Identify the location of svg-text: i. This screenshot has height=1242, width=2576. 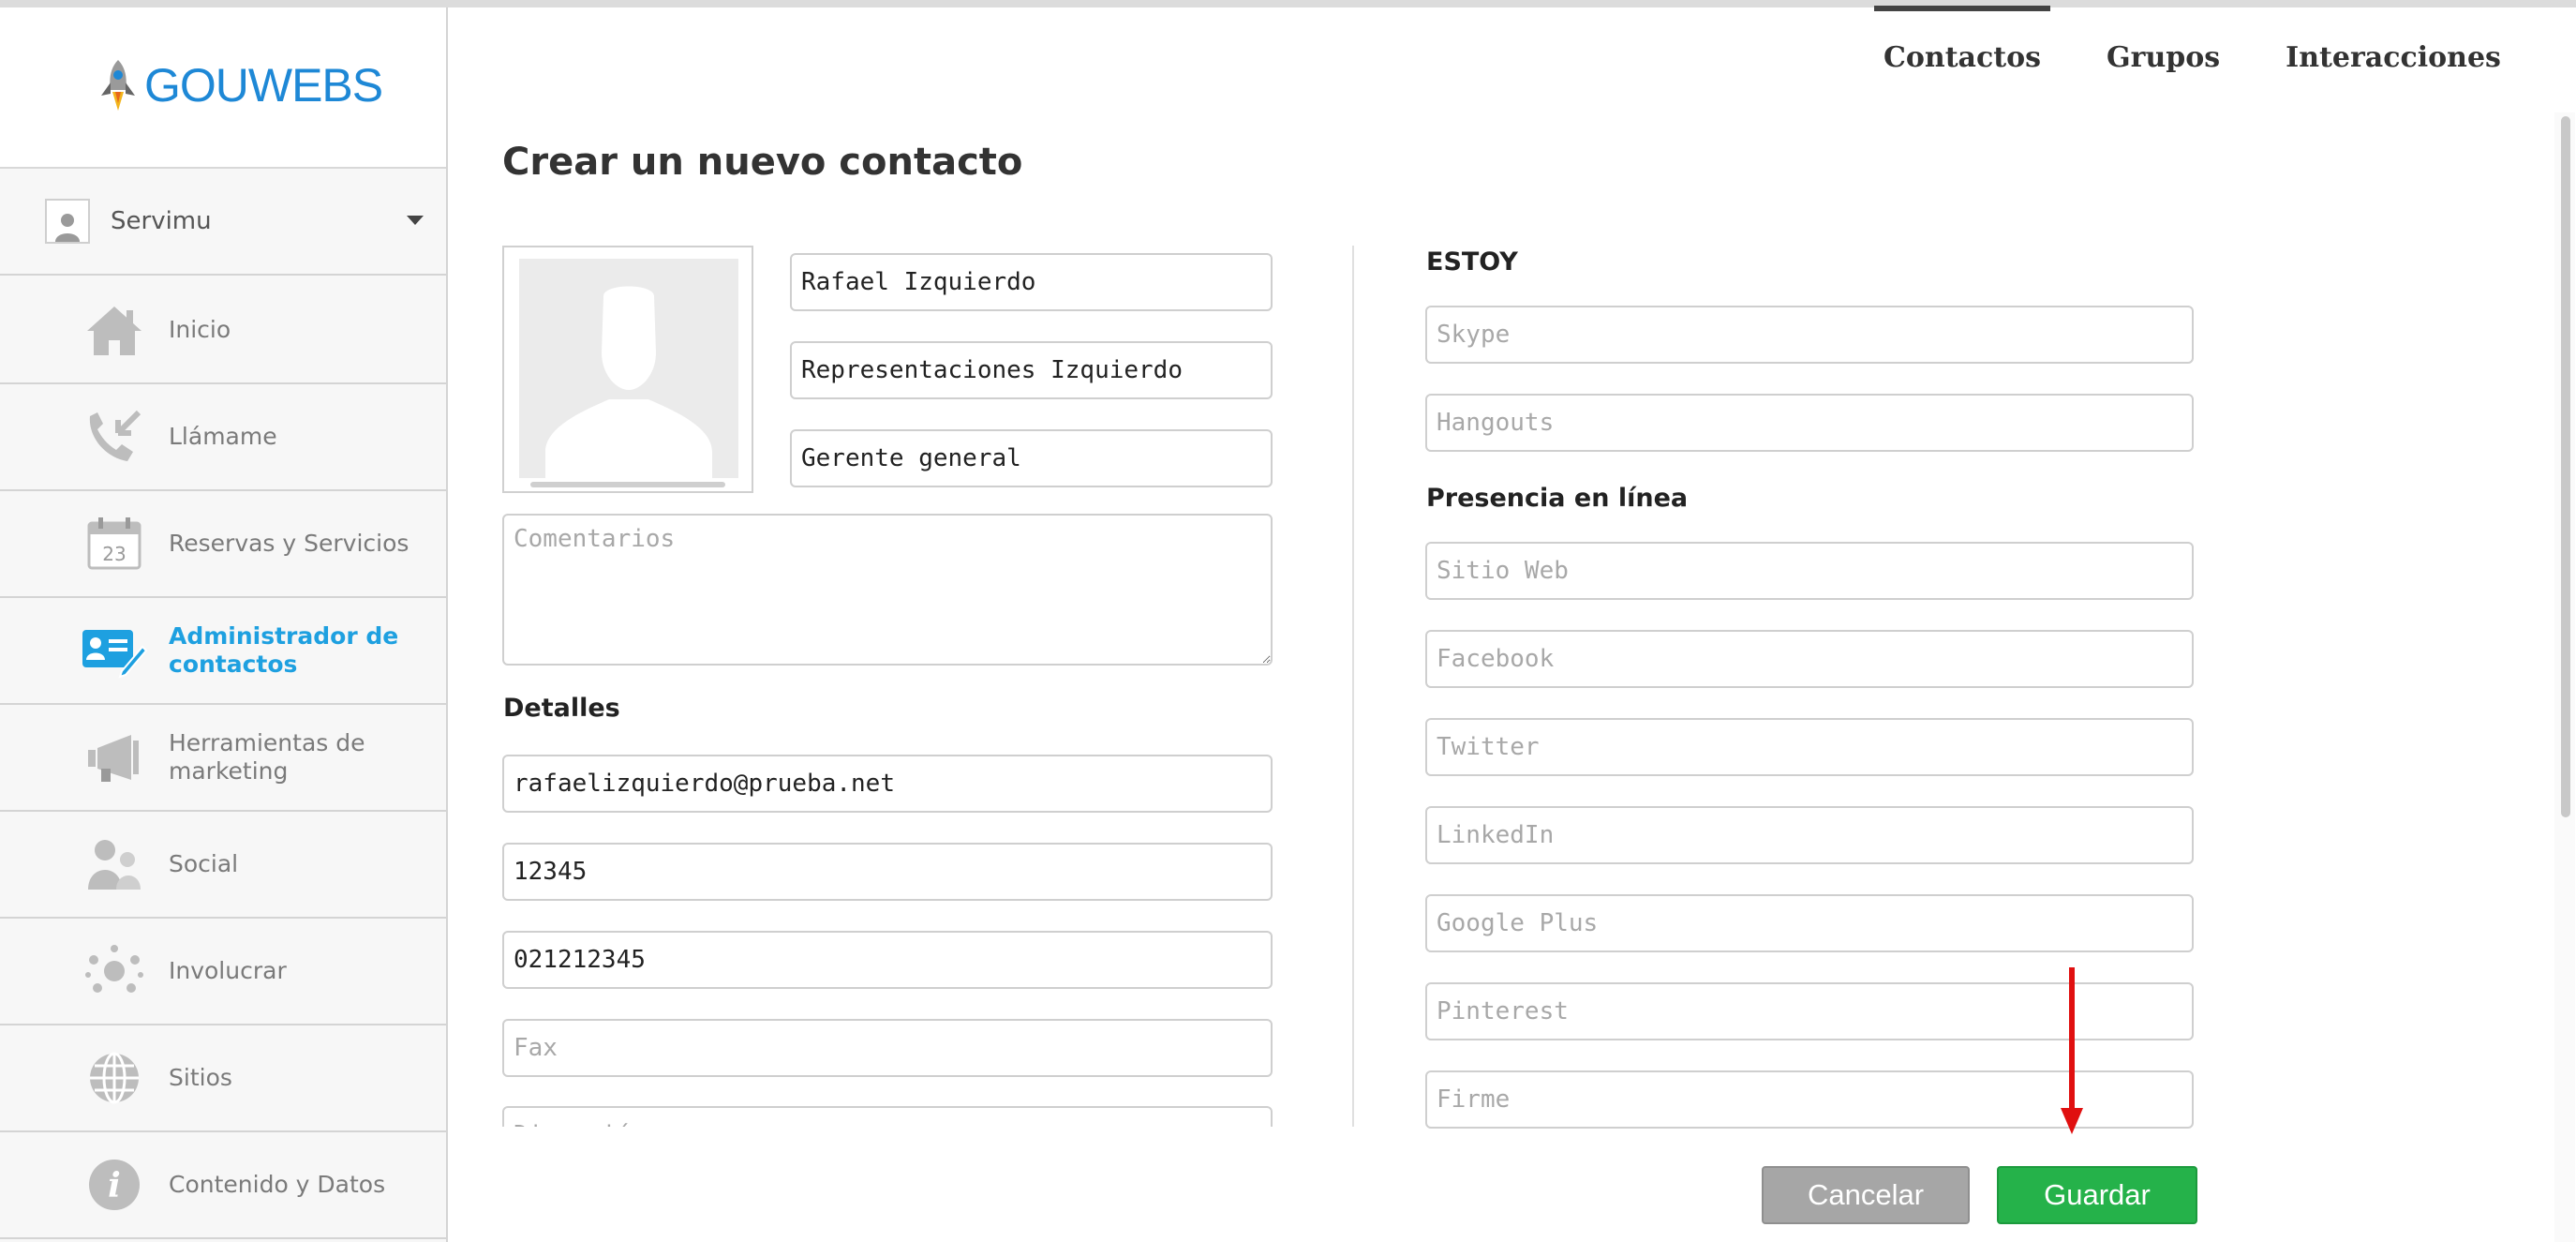
(114, 1185).